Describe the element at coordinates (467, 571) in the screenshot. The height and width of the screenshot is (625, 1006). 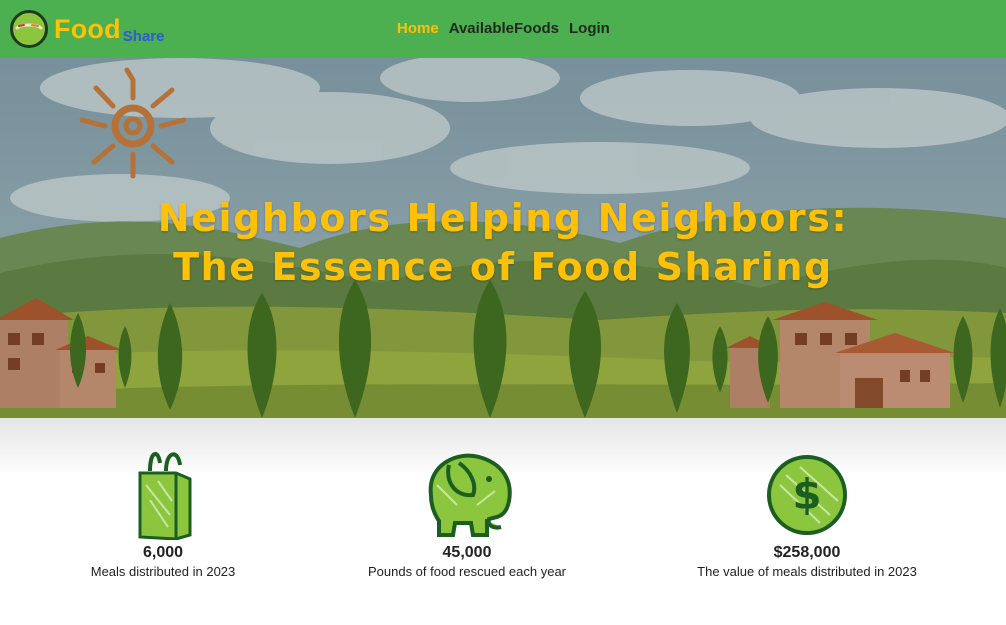
I see `stat-pounds-label: Pounds of food rescued each year` at that location.